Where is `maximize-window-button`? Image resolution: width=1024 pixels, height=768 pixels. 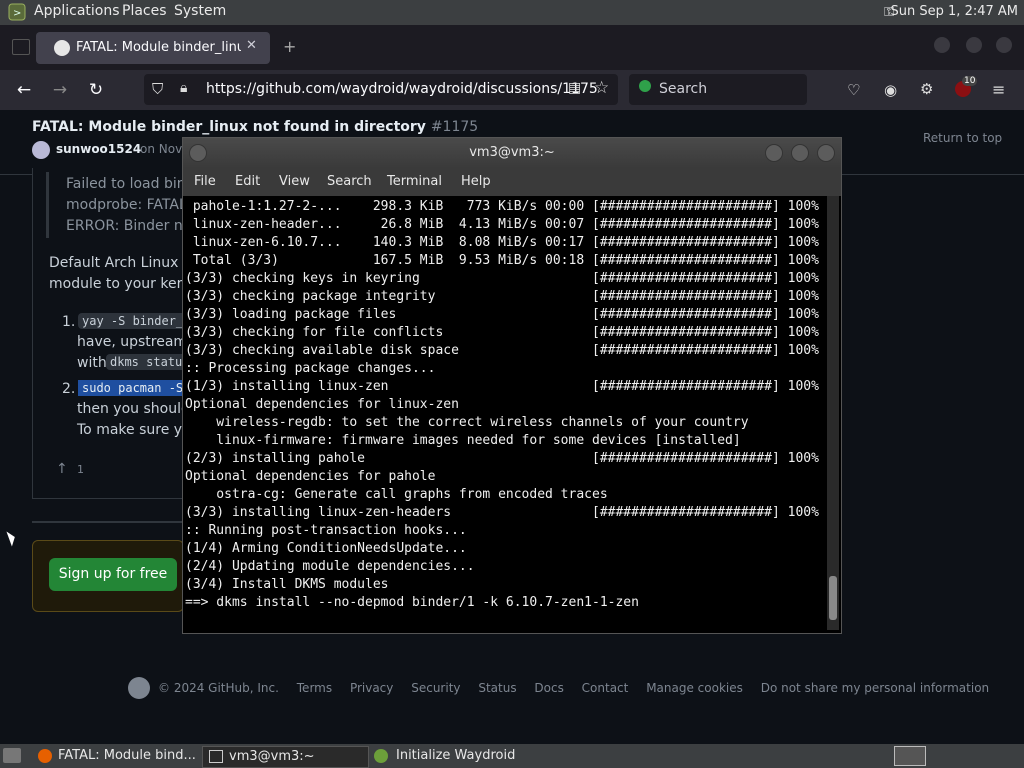 maximize-window-button is located at coordinates (974, 45).